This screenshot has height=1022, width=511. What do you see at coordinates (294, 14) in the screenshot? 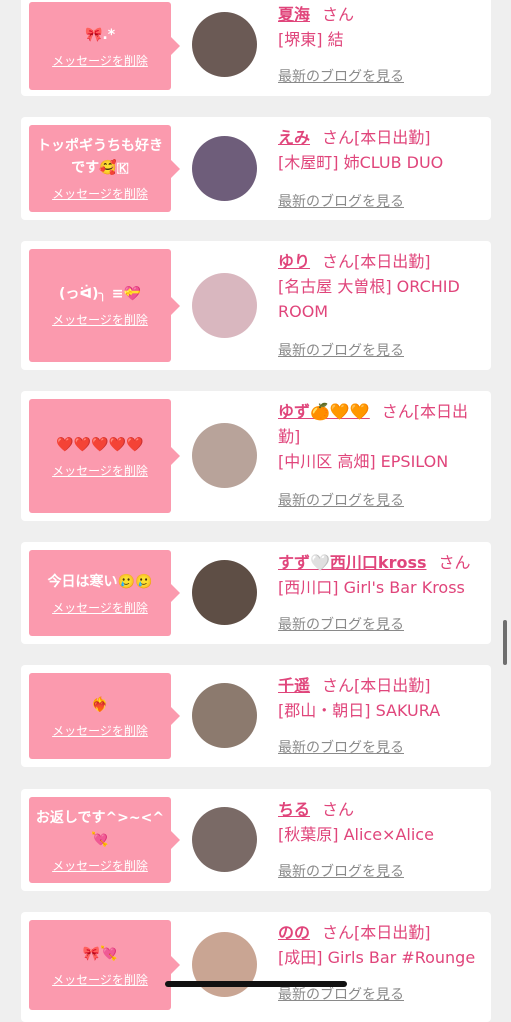
I see `girl-name-link: 夏海` at bounding box center [294, 14].